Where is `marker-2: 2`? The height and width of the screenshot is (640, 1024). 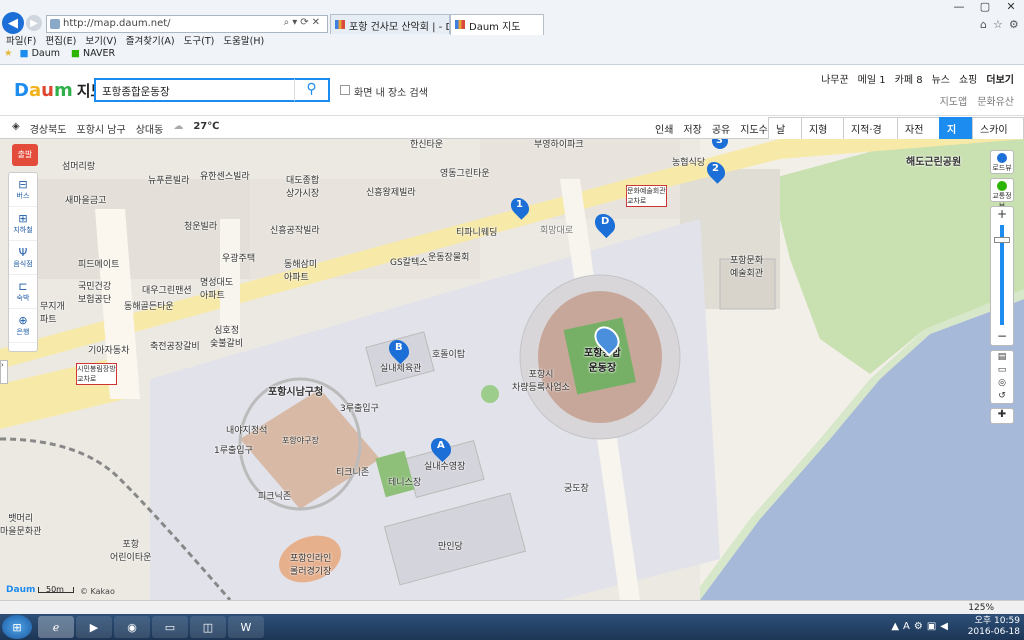 marker-2: 2 is located at coordinates (715, 168).